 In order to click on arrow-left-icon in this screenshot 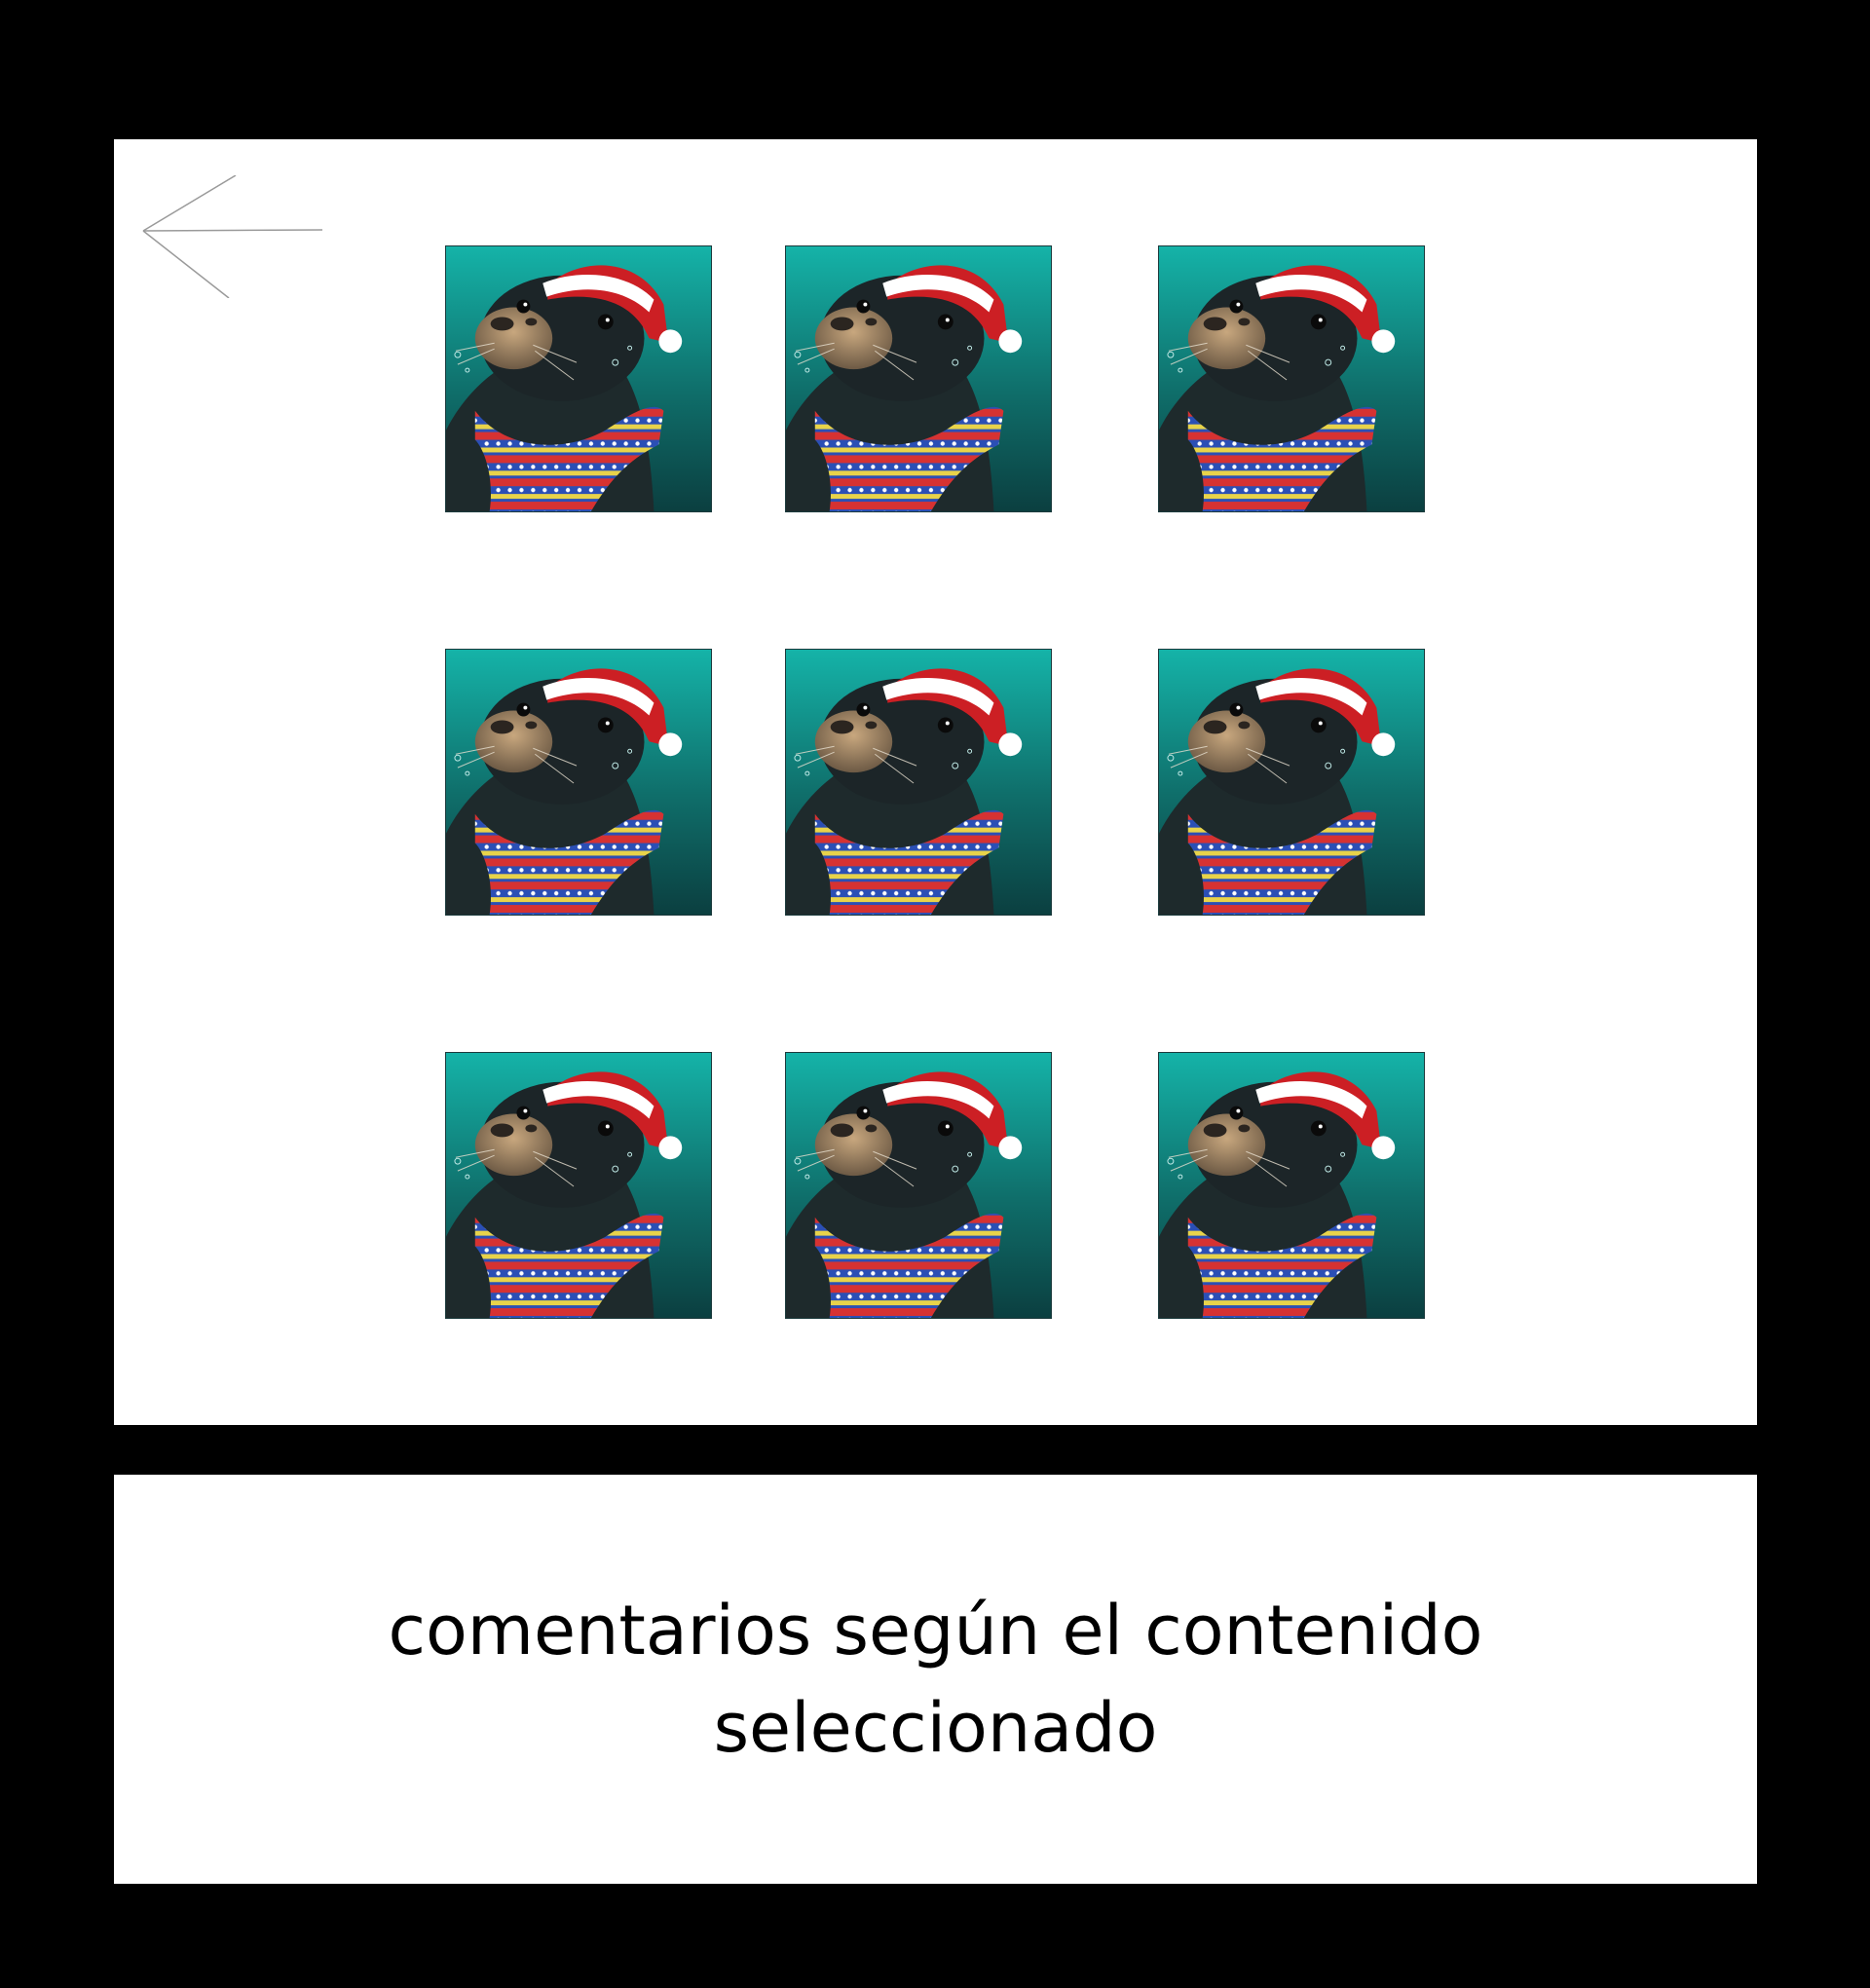, I will do `click(232, 236)`.